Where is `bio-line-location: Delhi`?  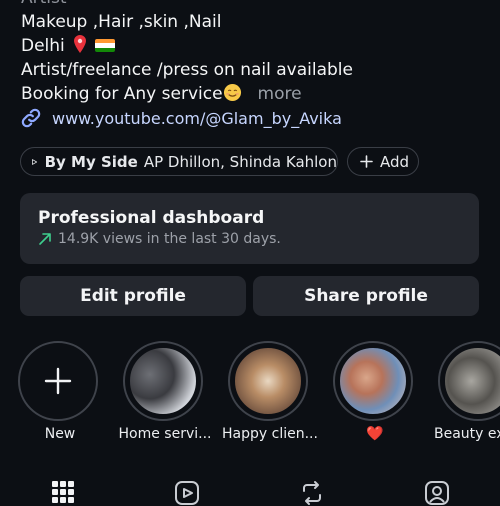 bio-line-location: Delhi is located at coordinates (187, 46).